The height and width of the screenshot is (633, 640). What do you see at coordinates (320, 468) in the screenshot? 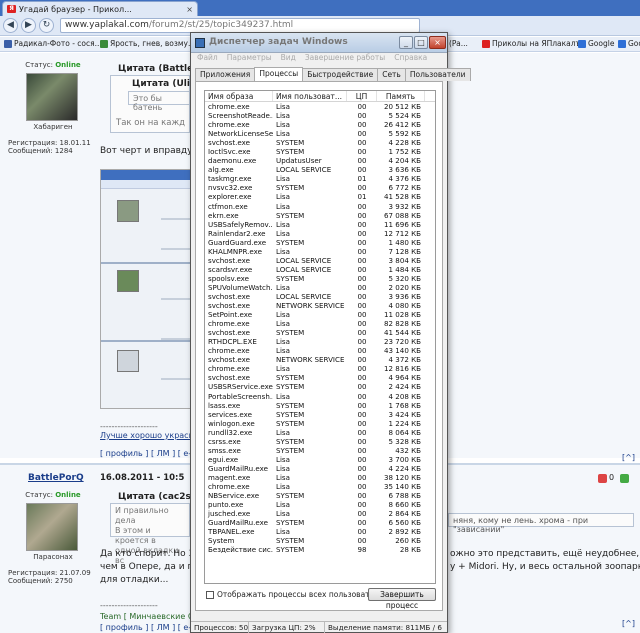
I see `table-row: GuardMailRu.exe Lisa 00 4 224 КБ` at bounding box center [320, 468].